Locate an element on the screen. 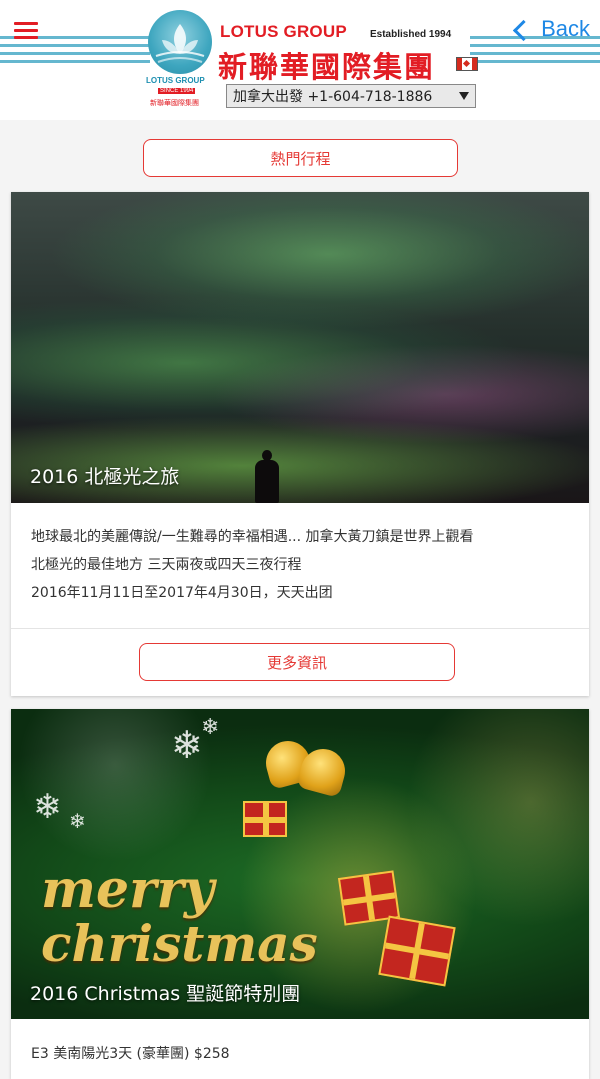 Image resolution: width=600 pixels, height=1079 pixels. christmas-script: christmas is located at coordinates (179, 943).